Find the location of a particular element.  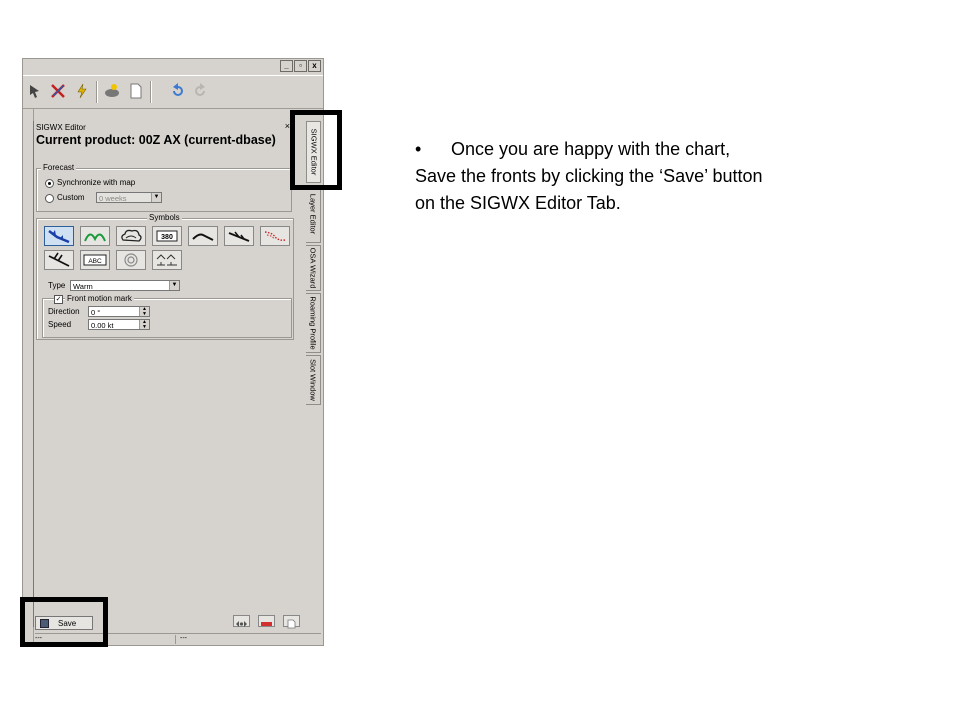

panel-title: SIGWX Editor is located at coordinates (61, 127).